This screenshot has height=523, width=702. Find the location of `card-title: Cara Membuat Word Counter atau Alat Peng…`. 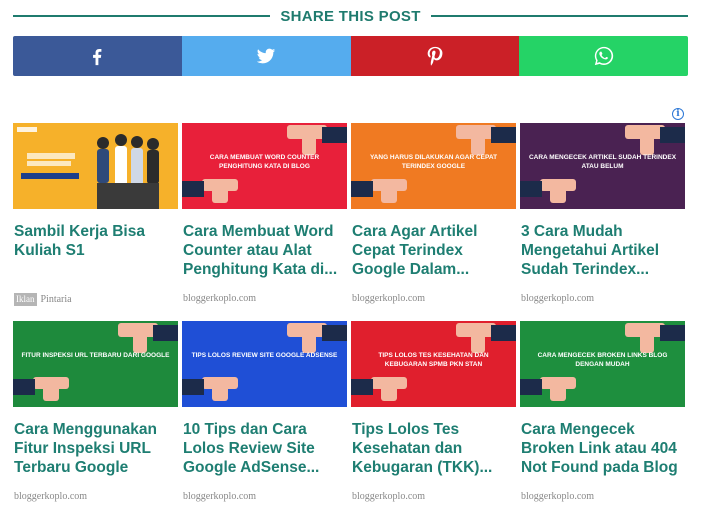

card-title: Cara Membuat Word Counter atau Alat Peng… is located at coordinates (267, 250).